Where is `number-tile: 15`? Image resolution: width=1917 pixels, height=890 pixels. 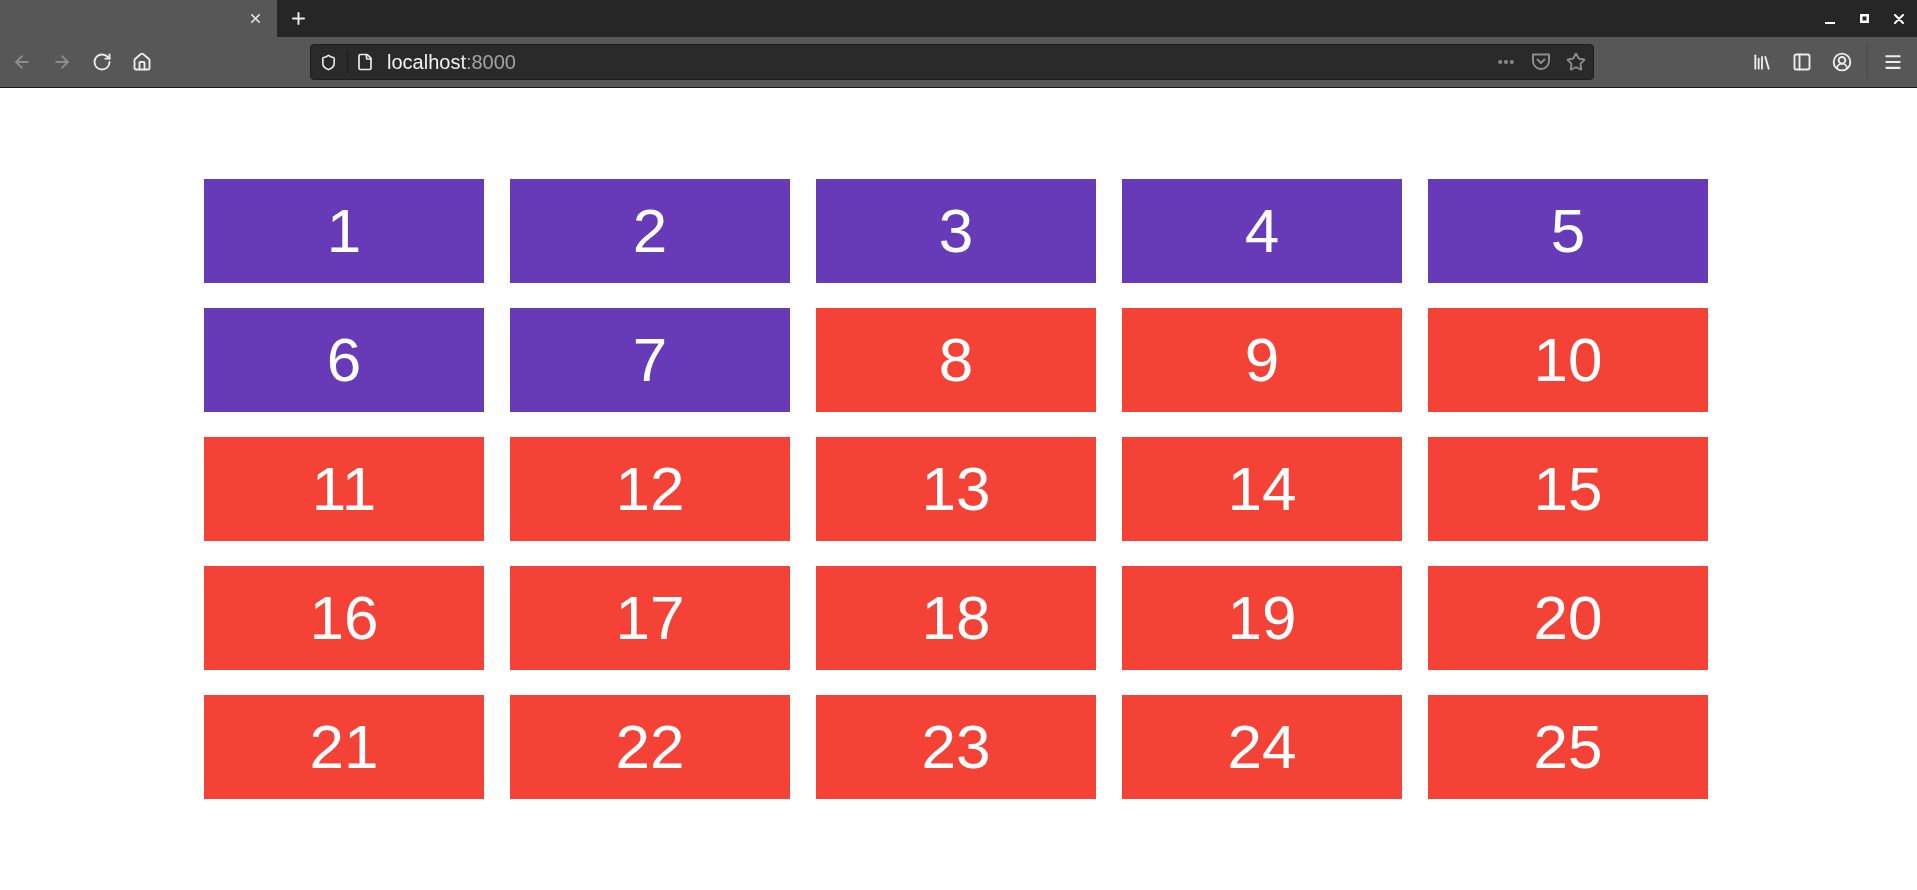
number-tile: 15 is located at coordinates (1568, 489).